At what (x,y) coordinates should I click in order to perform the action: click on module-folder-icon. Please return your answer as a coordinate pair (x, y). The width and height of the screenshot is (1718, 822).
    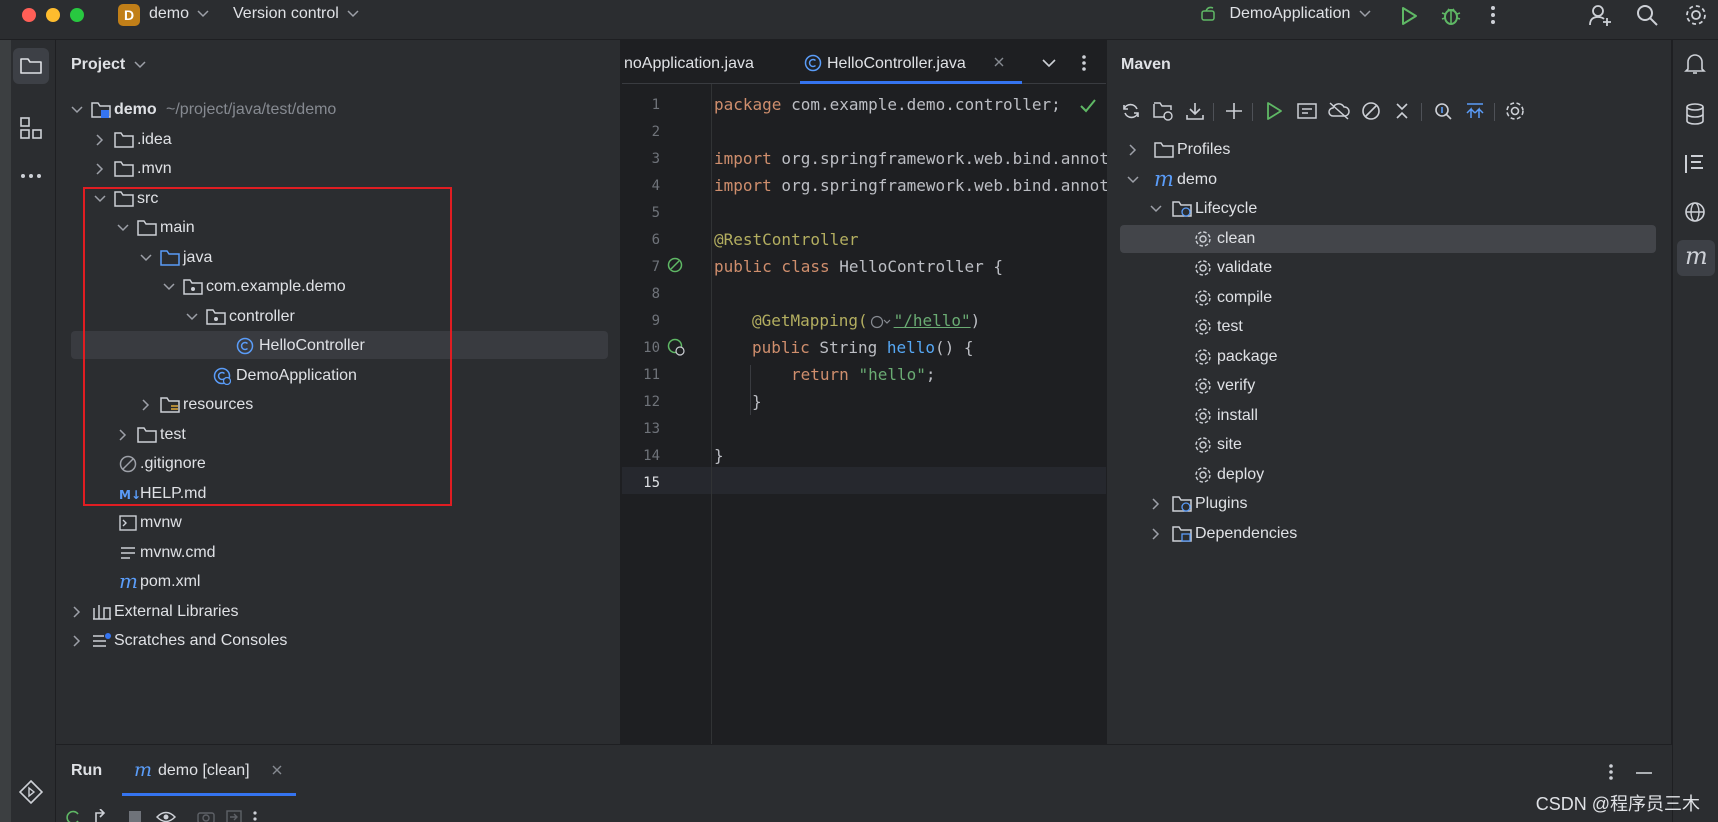
    Looking at the image, I should click on (101, 110).